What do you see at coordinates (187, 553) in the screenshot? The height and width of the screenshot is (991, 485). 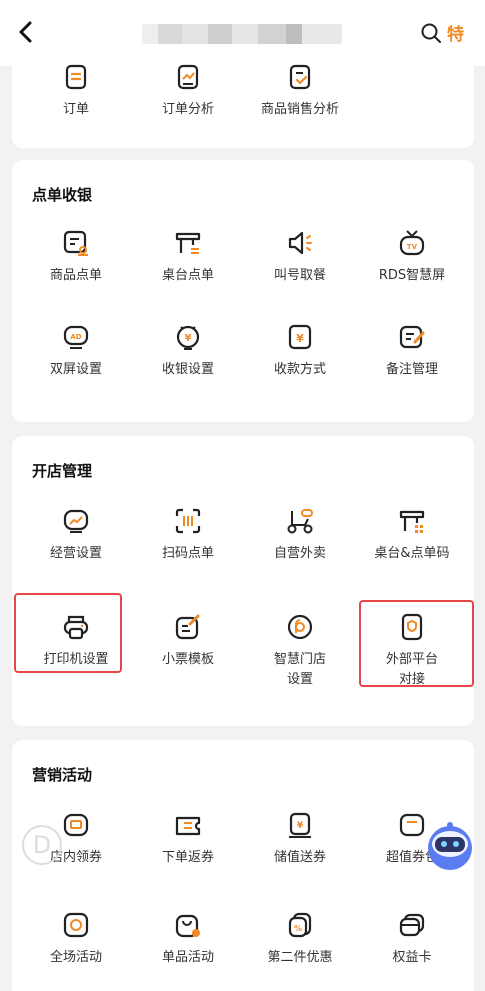 I see `item-label: 扫码点单` at bounding box center [187, 553].